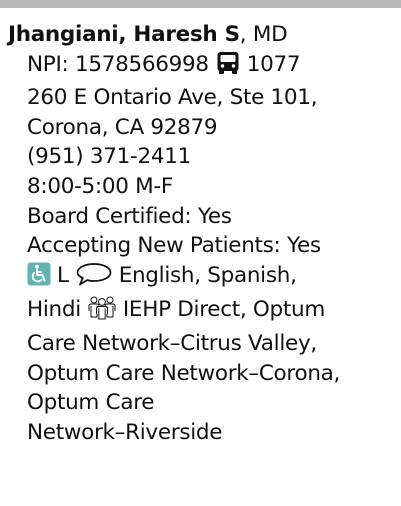 This screenshot has height=506, width=401. Describe the element at coordinates (263, 34) in the screenshot. I see `provider-credential: , MD` at that location.